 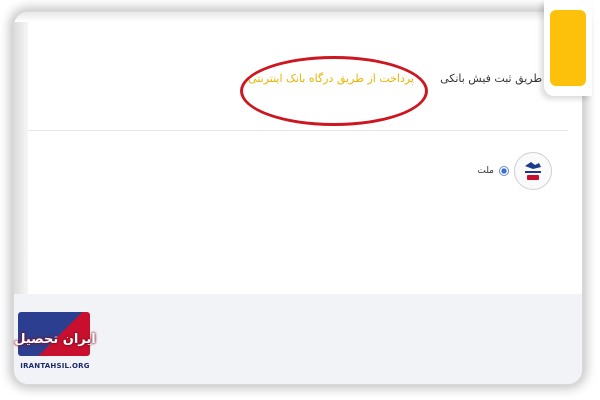 I want to click on mellat-logo-icon, so click(x=533, y=171).